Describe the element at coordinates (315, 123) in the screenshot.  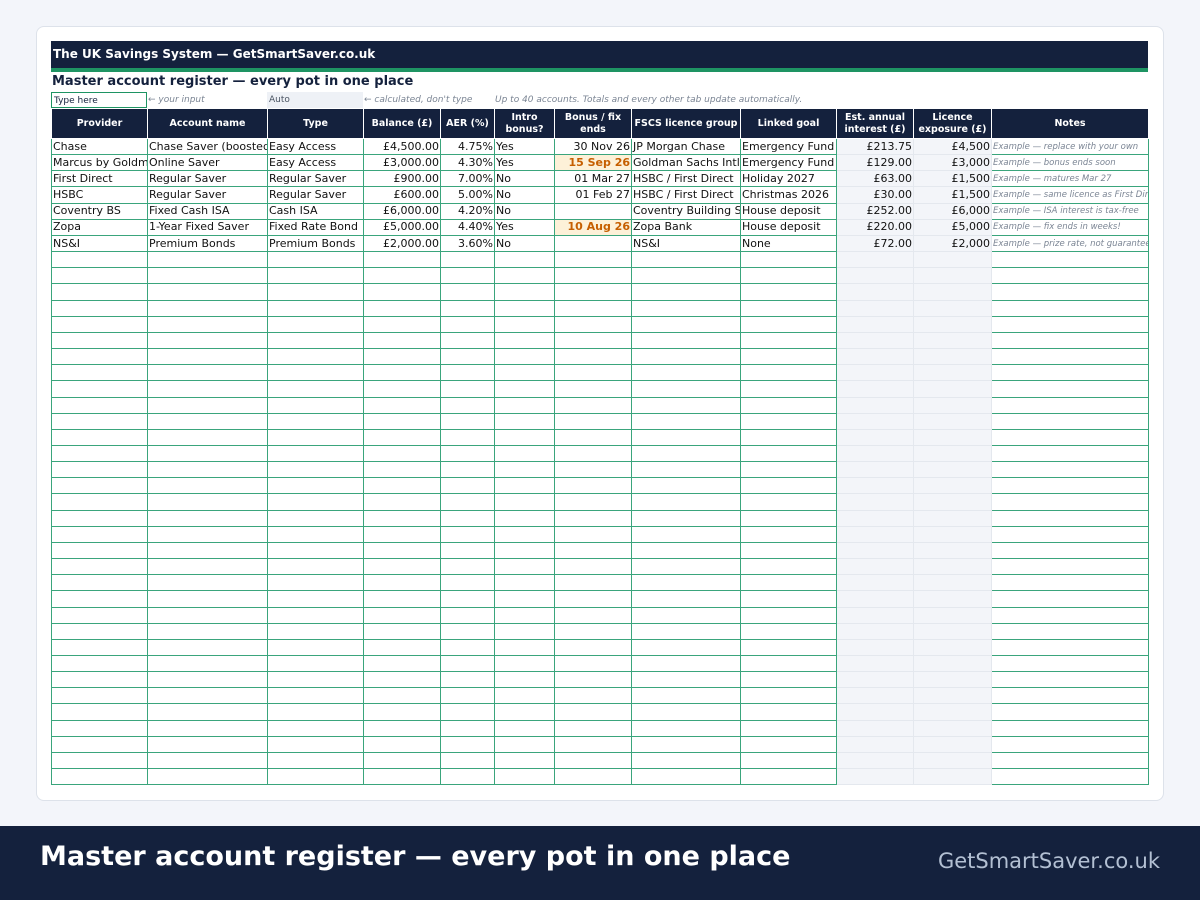
I see `column-header: Type` at that location.